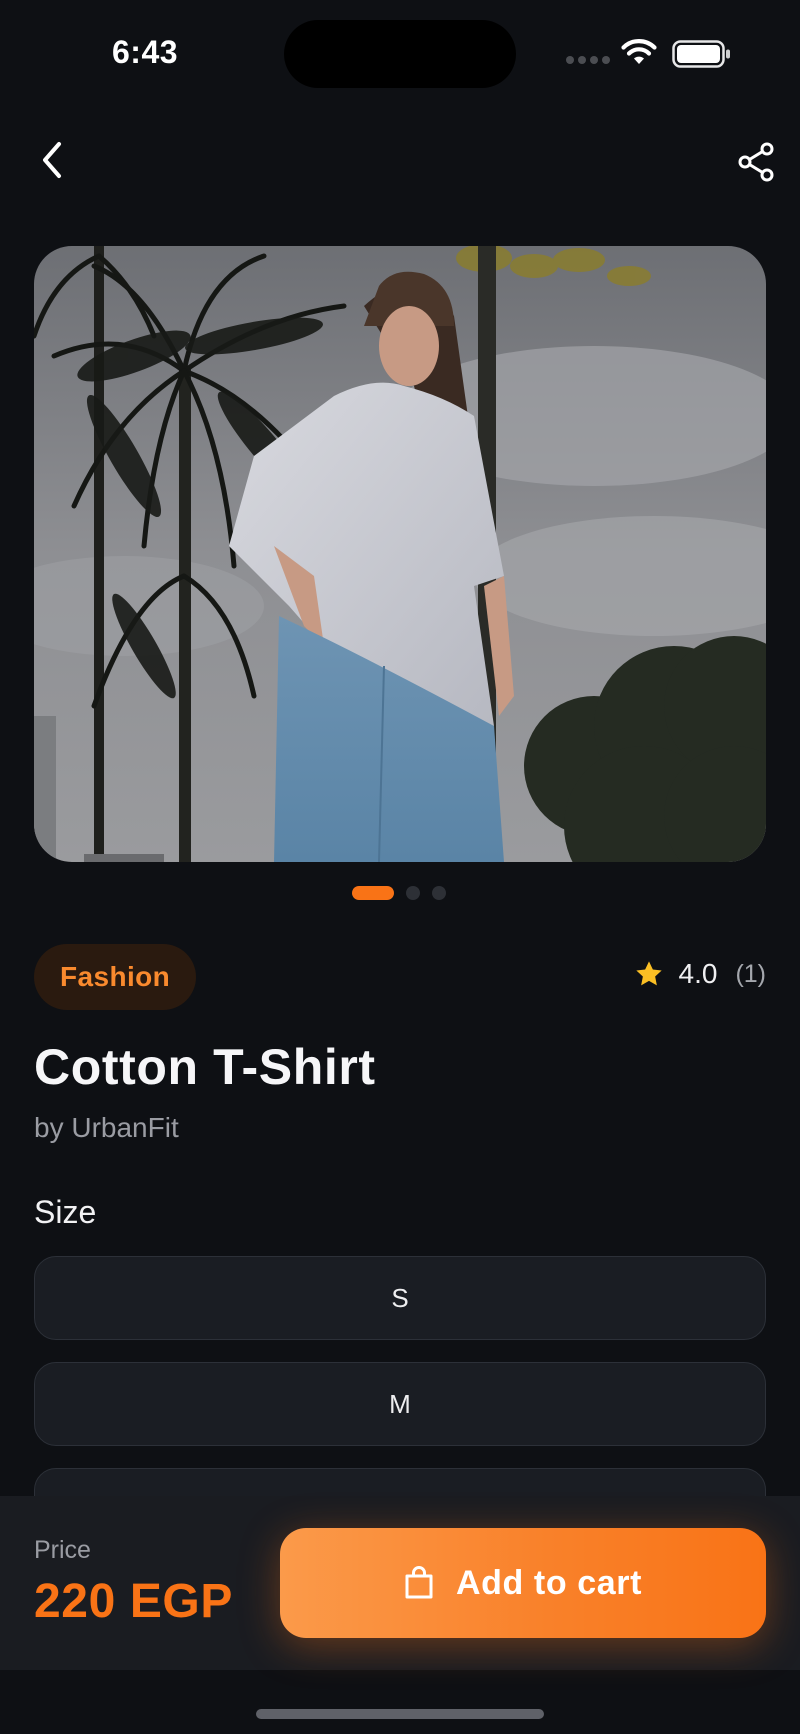  Describe the element at coordinates (373, 893) in the screenshot. I see `pager-dot-active` at that location.